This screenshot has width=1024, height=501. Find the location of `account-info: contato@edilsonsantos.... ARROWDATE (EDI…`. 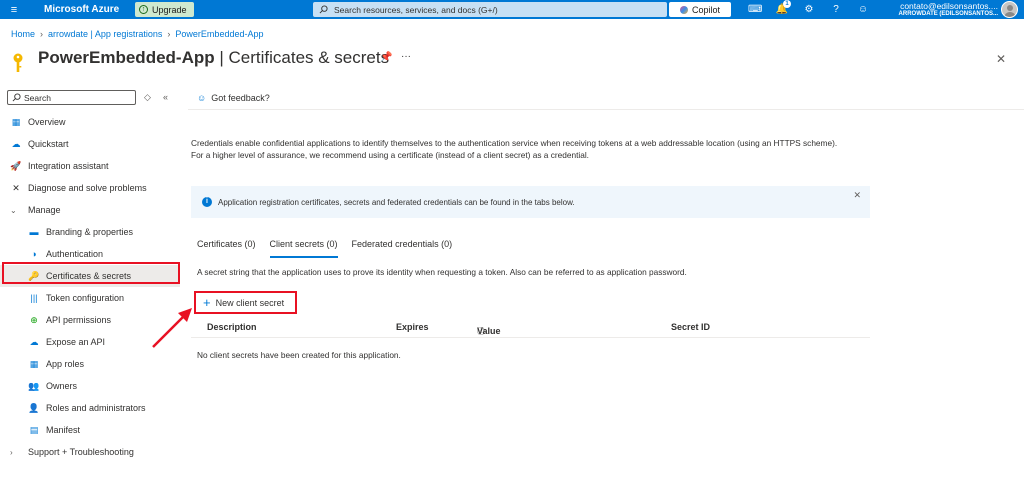

account-info: contato@edilsonsantos.... ARROWDATE (EDI… is located at coordinates (943, 9).